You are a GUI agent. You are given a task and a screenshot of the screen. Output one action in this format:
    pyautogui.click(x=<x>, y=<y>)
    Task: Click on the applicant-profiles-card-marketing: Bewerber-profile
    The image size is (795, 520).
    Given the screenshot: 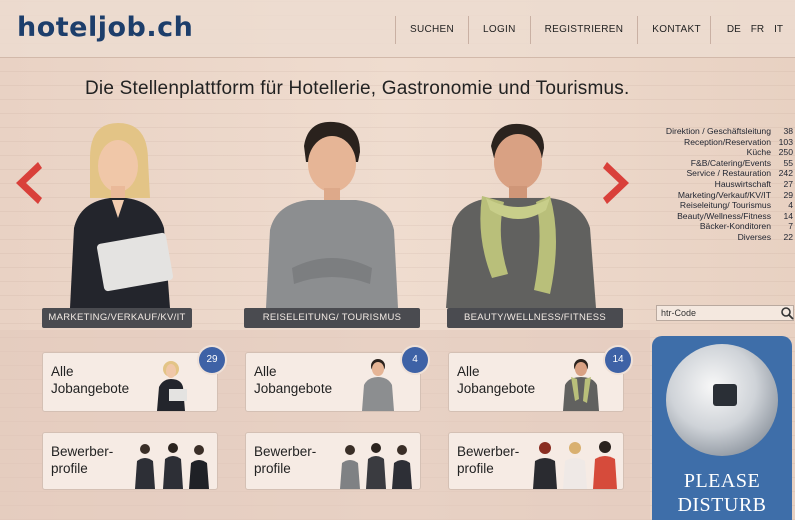 What is the action you would take?
    pyautogui.click(x=130, y=461)
    